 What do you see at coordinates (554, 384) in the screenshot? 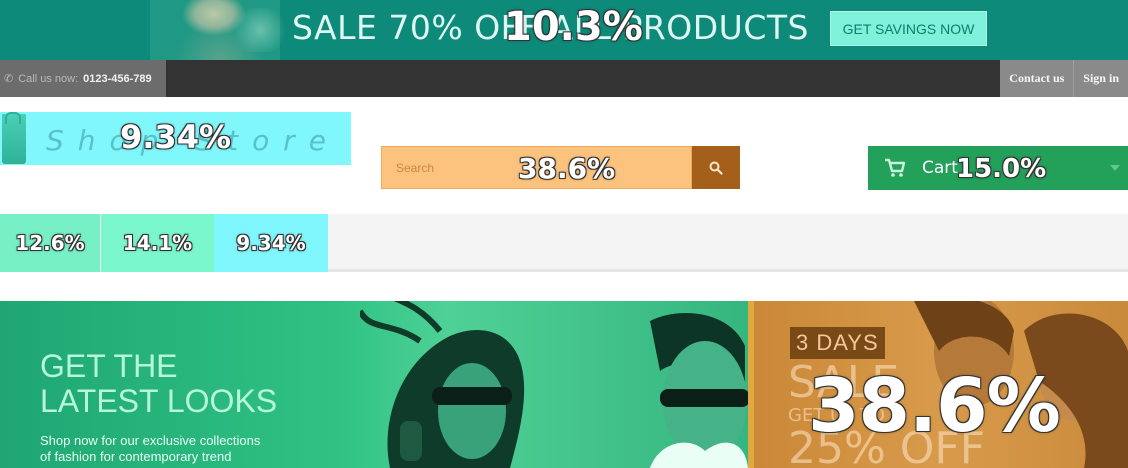
I see `hero-couple-image` at bounding box center [554, 384].